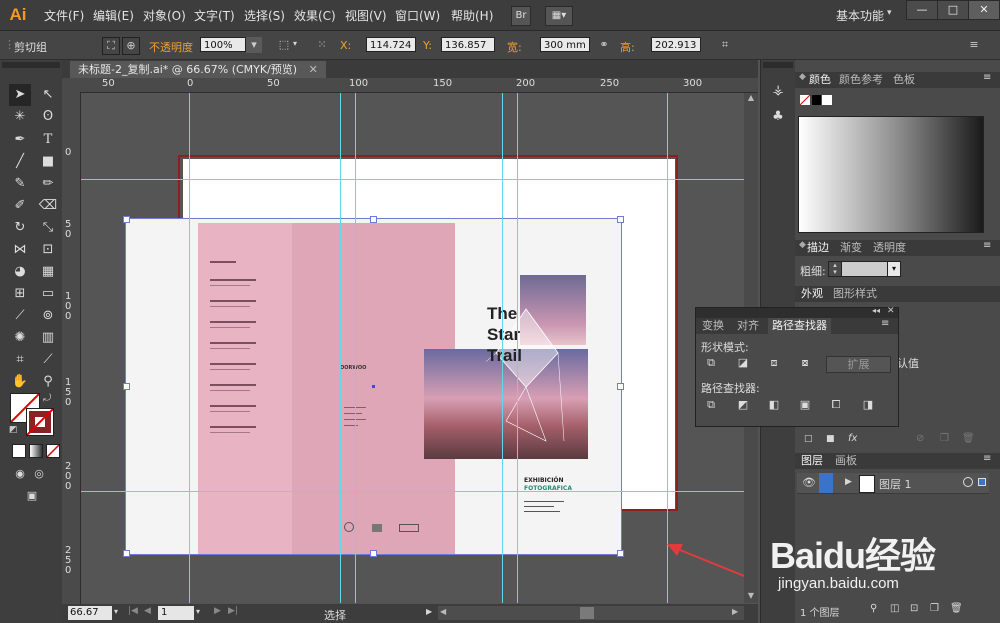  Describe the element at coordinates (521, 16) in the screenshot. I see `bridge-button: Br` at that location.